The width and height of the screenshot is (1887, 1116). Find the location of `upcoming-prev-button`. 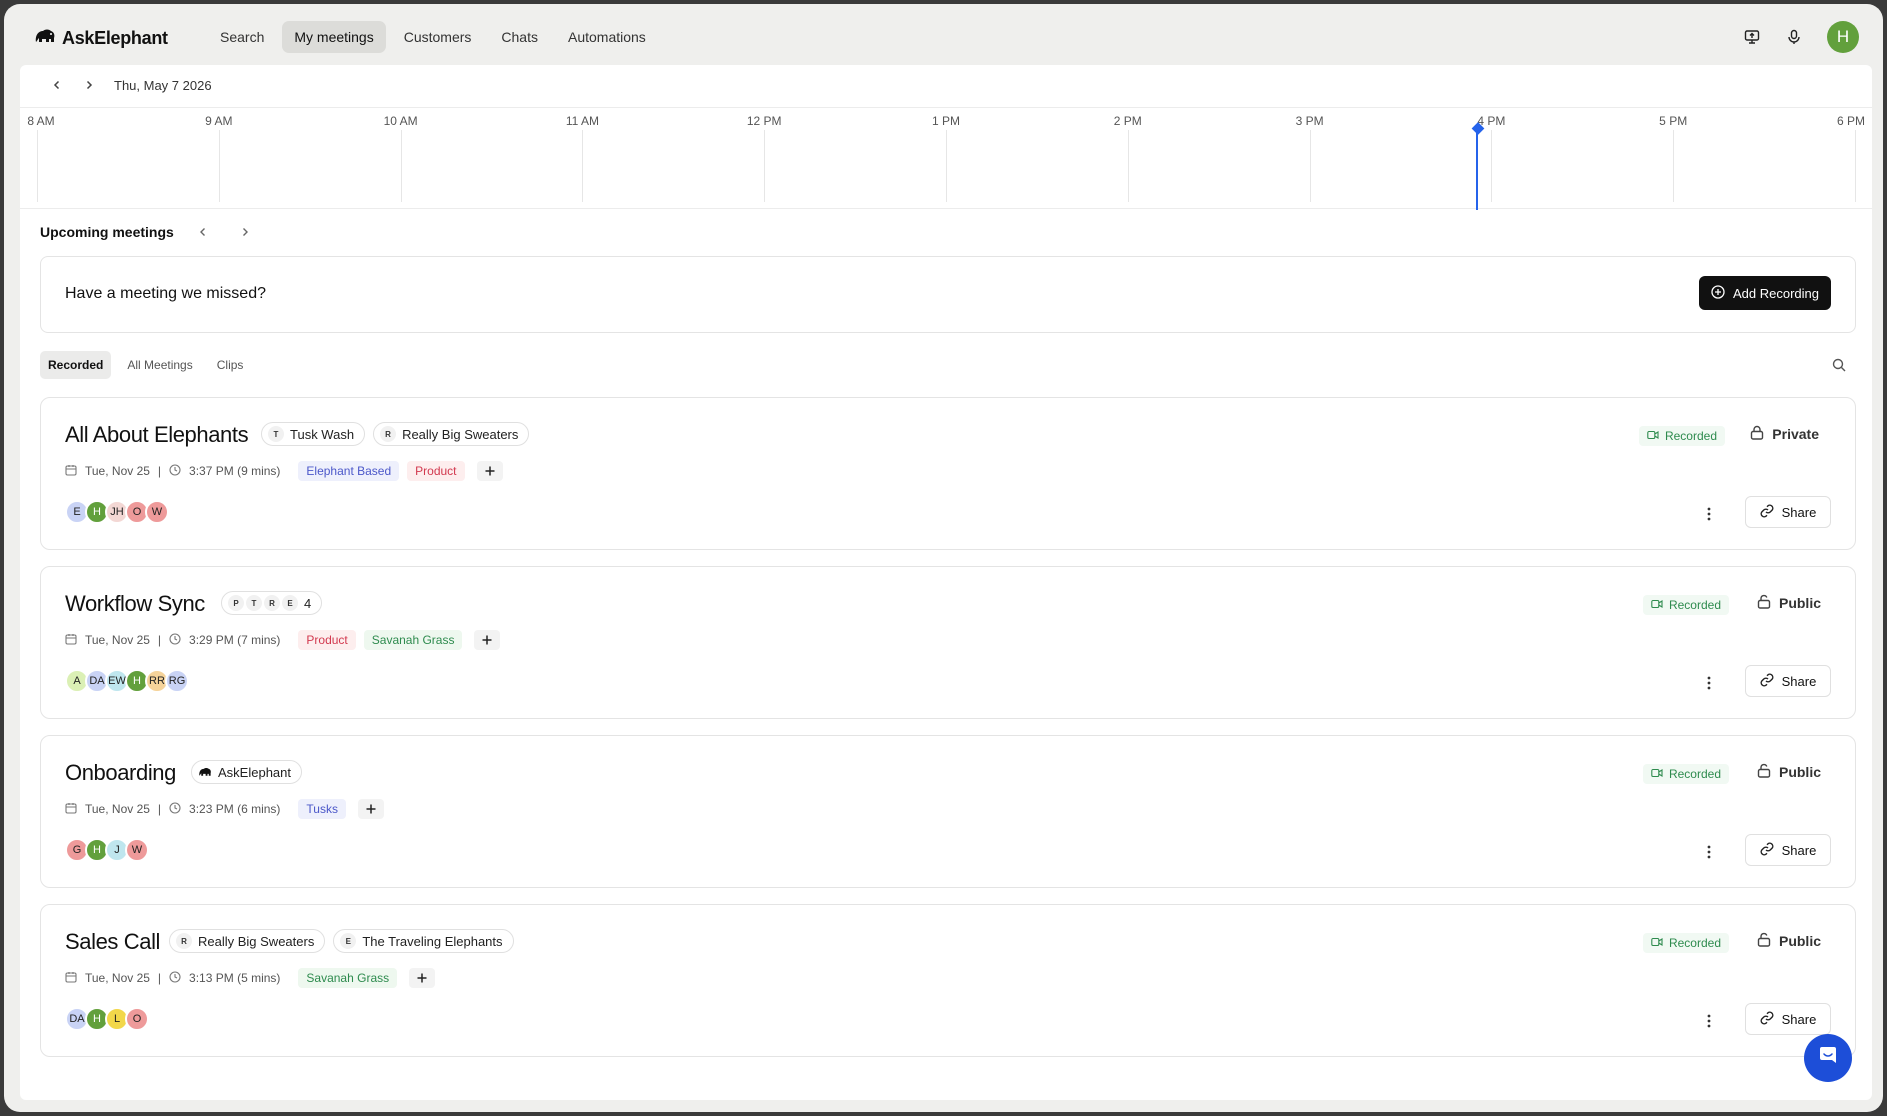

upcoming-prev-button is located at coordinates (203, 232).